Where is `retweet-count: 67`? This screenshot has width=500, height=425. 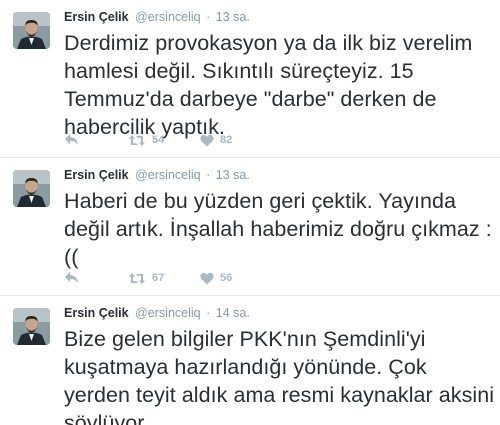
retweet-count: 67 is located at coordinates (158, 278).